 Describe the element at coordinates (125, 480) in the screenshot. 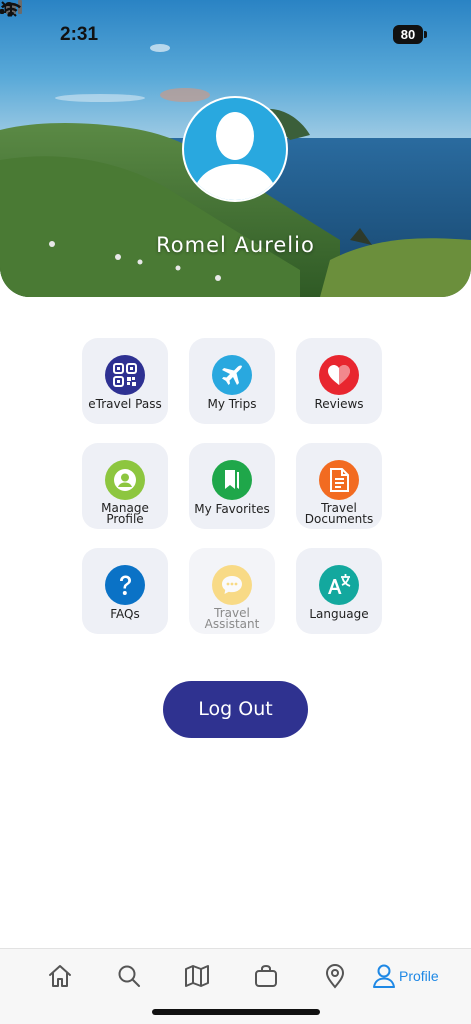

I see `user-icon` at that location.